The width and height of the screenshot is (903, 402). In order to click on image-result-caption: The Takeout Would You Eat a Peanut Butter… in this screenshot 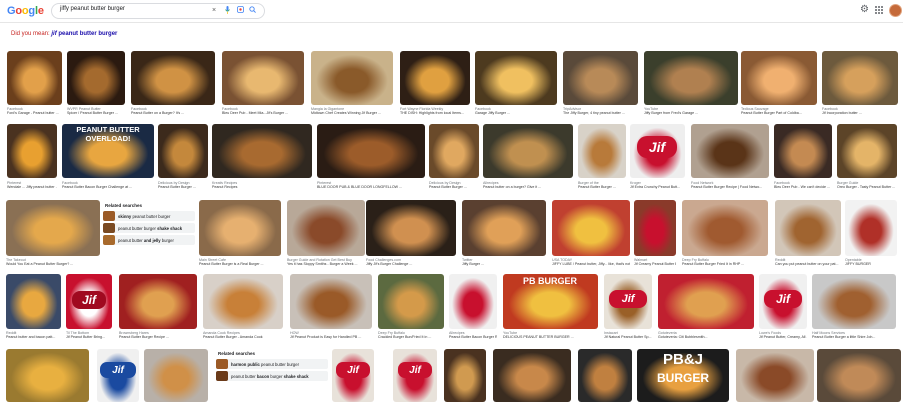, I will do `click(53, 262)`.